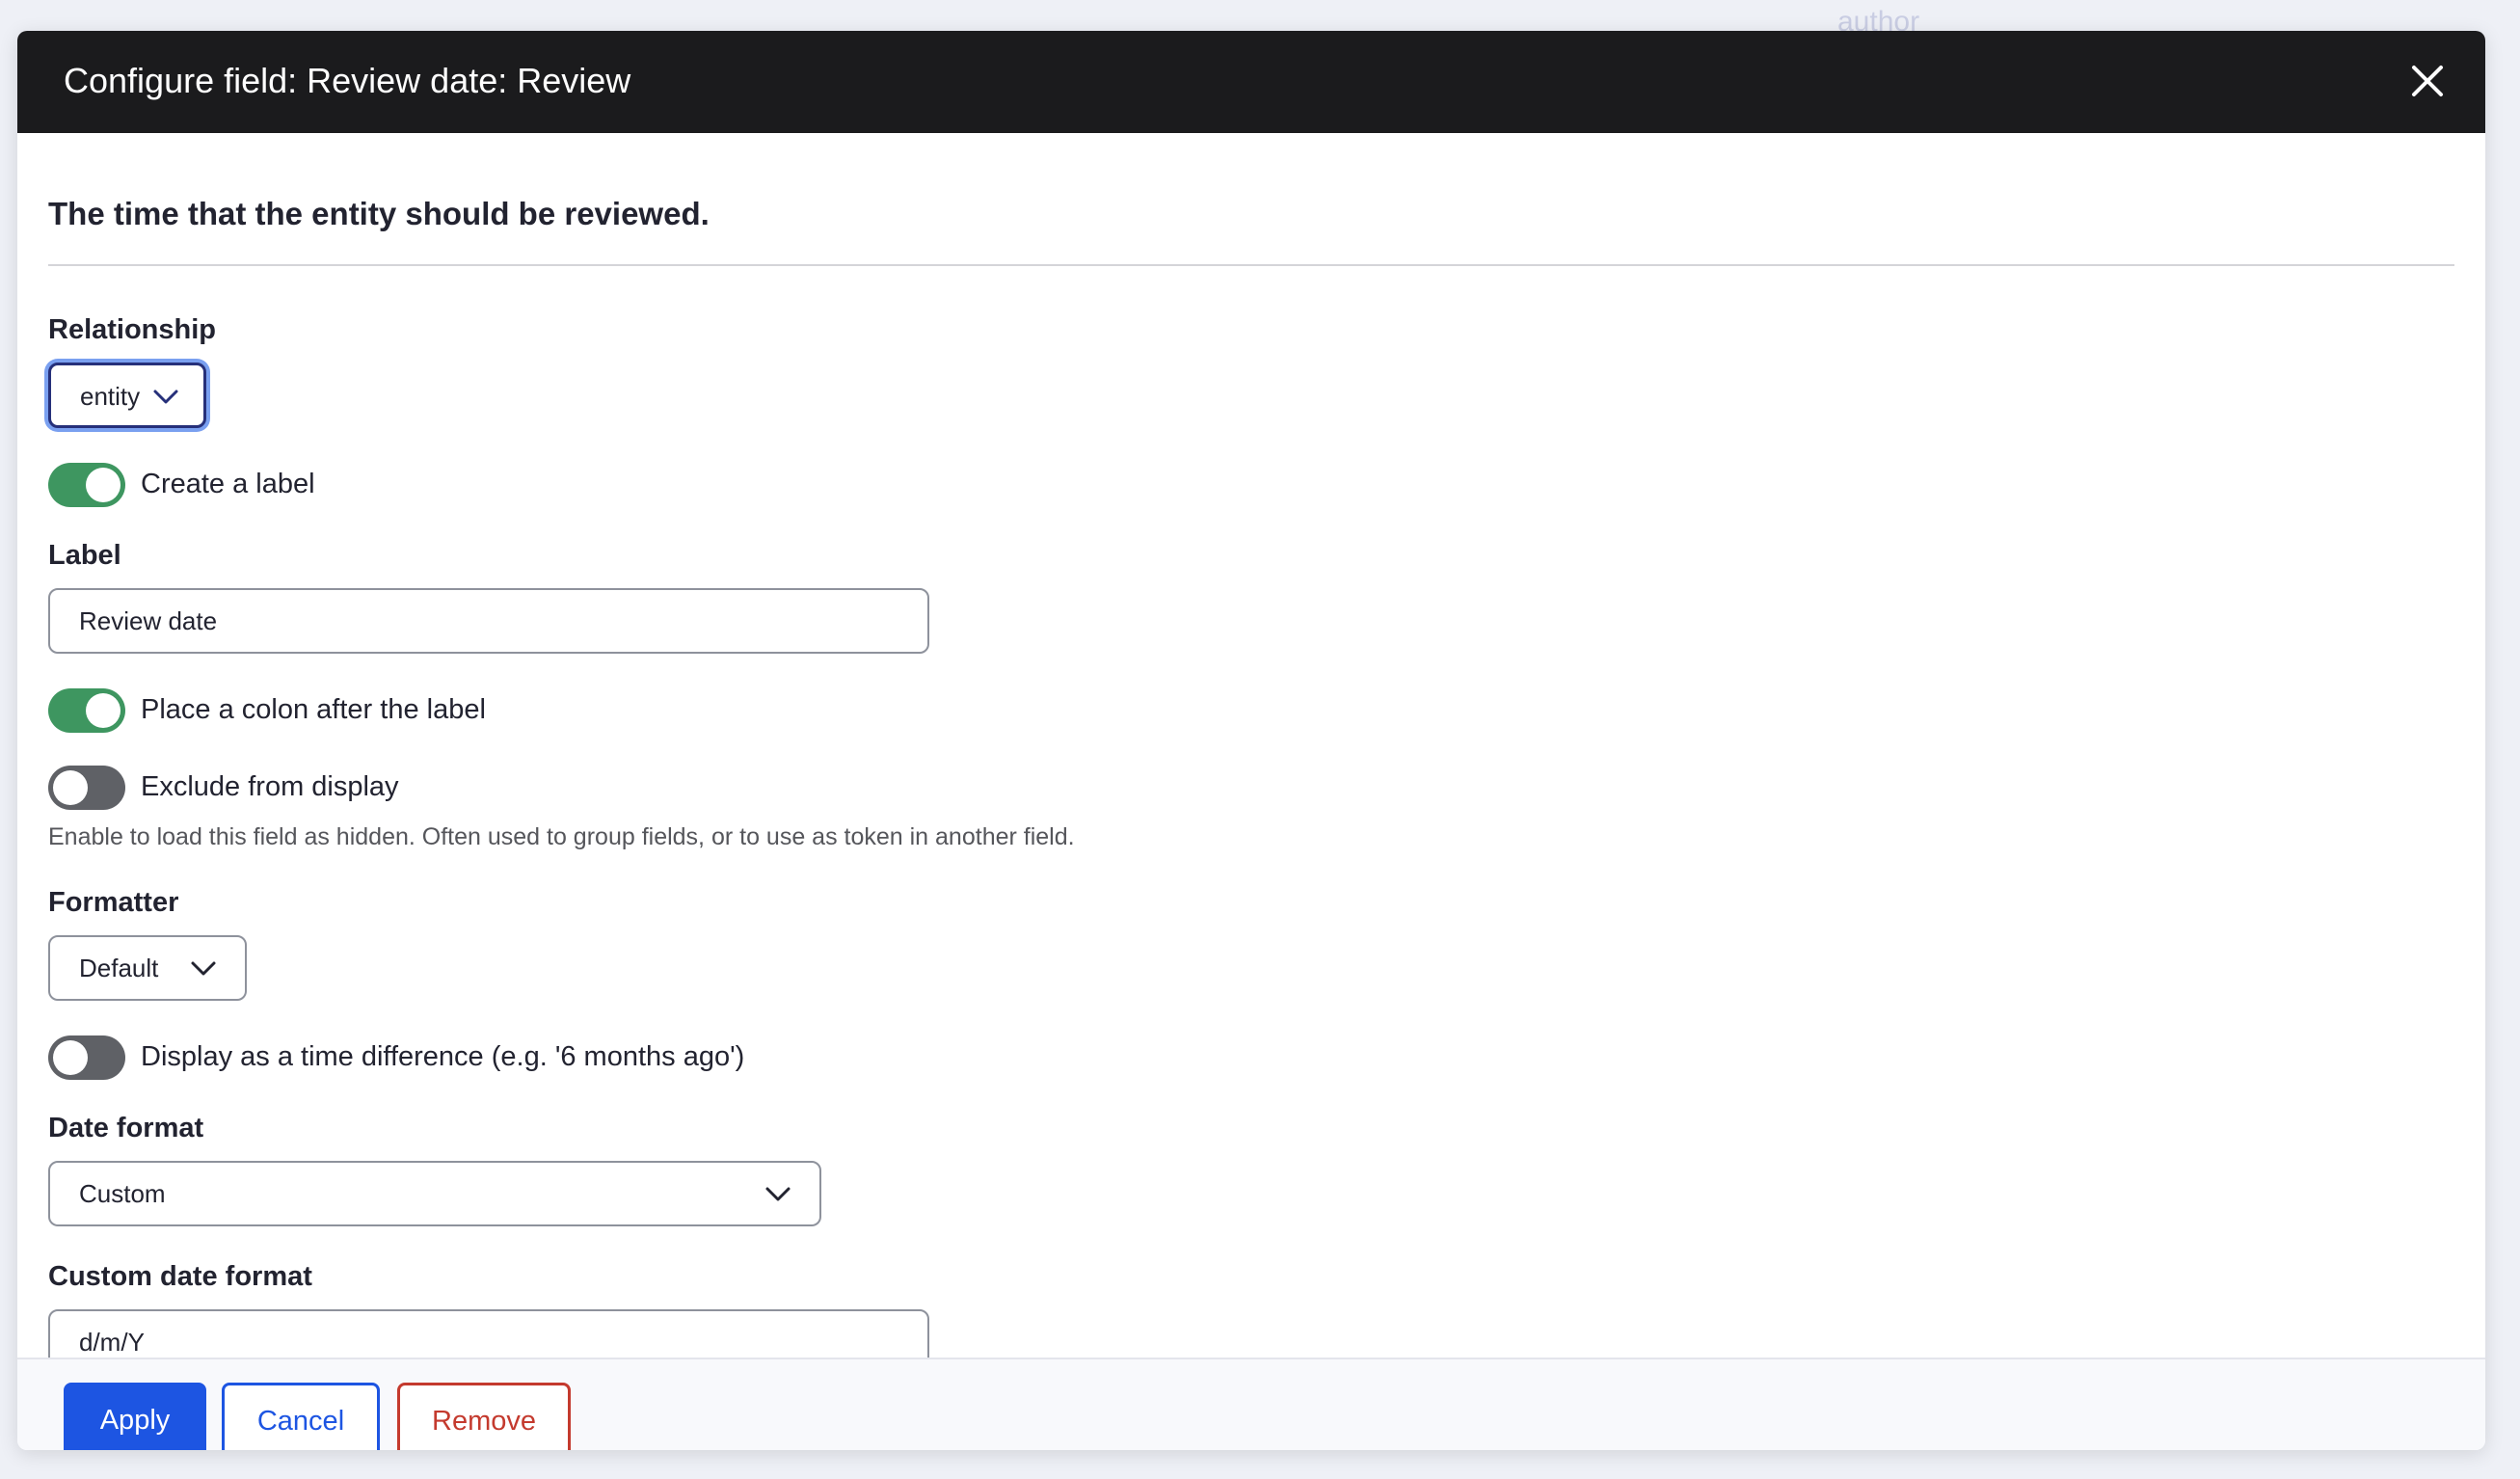 The height and width of the screenshot is (1479, 2520). I want to click on relationship-label: Relationship, so click(132, 329).